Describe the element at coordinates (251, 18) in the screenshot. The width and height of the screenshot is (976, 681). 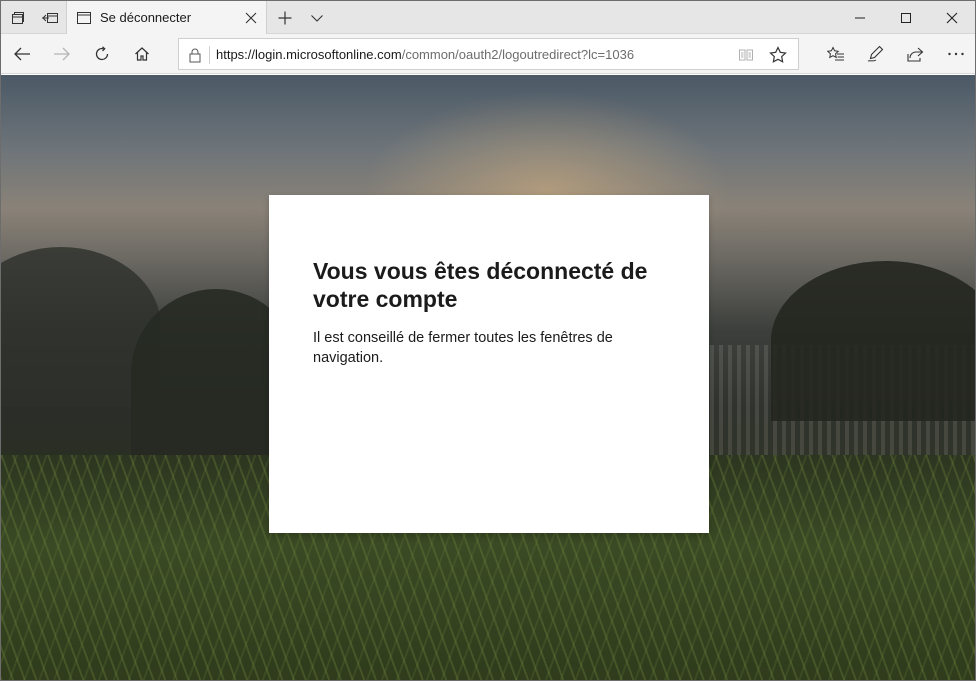
I see `close-tab-icon` at that location.